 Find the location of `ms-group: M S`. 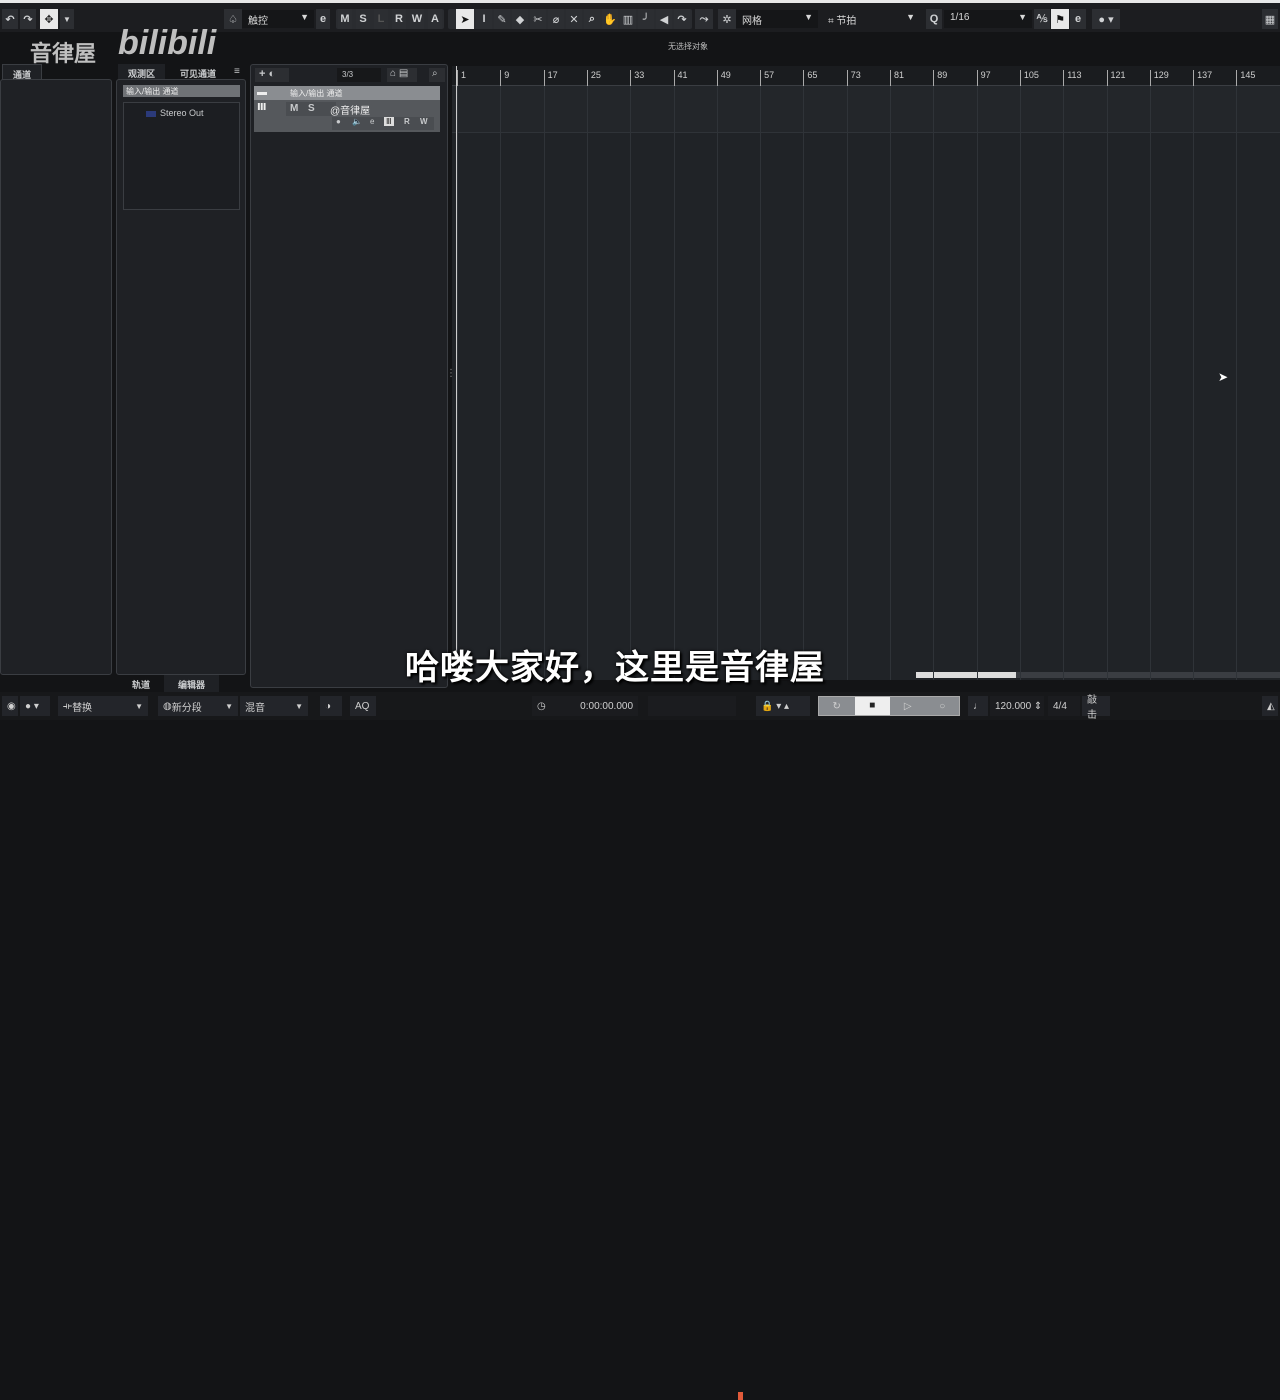

ms-group: M S is located at coordinates (311, 109).